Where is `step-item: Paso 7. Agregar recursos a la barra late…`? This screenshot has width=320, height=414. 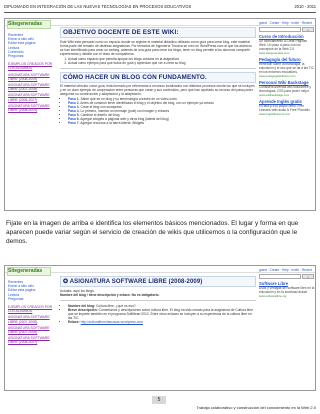 step-item: Paso 7. Agregar recursos a la barra late… is located at coordinates (162, 123).